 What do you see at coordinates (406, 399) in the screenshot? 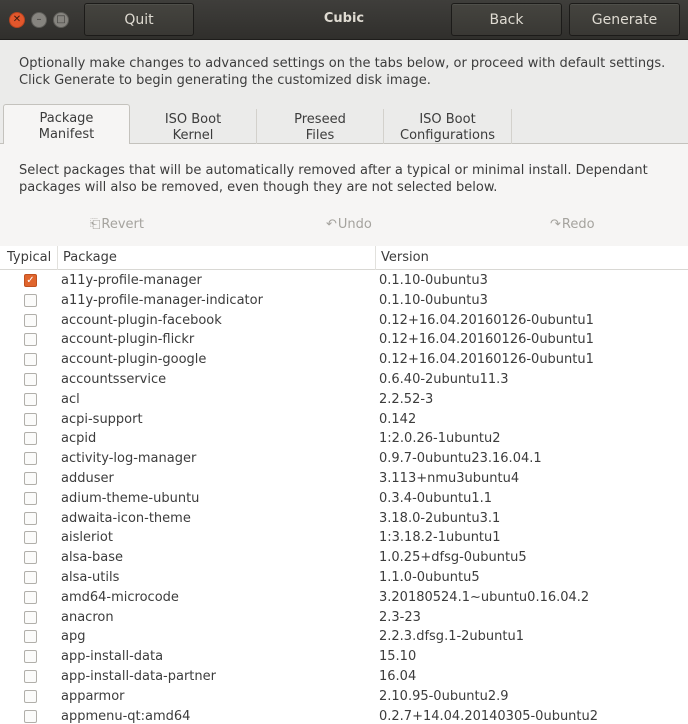
I see `package-version: 2.2.52-3` at bounding box center [406, 399].